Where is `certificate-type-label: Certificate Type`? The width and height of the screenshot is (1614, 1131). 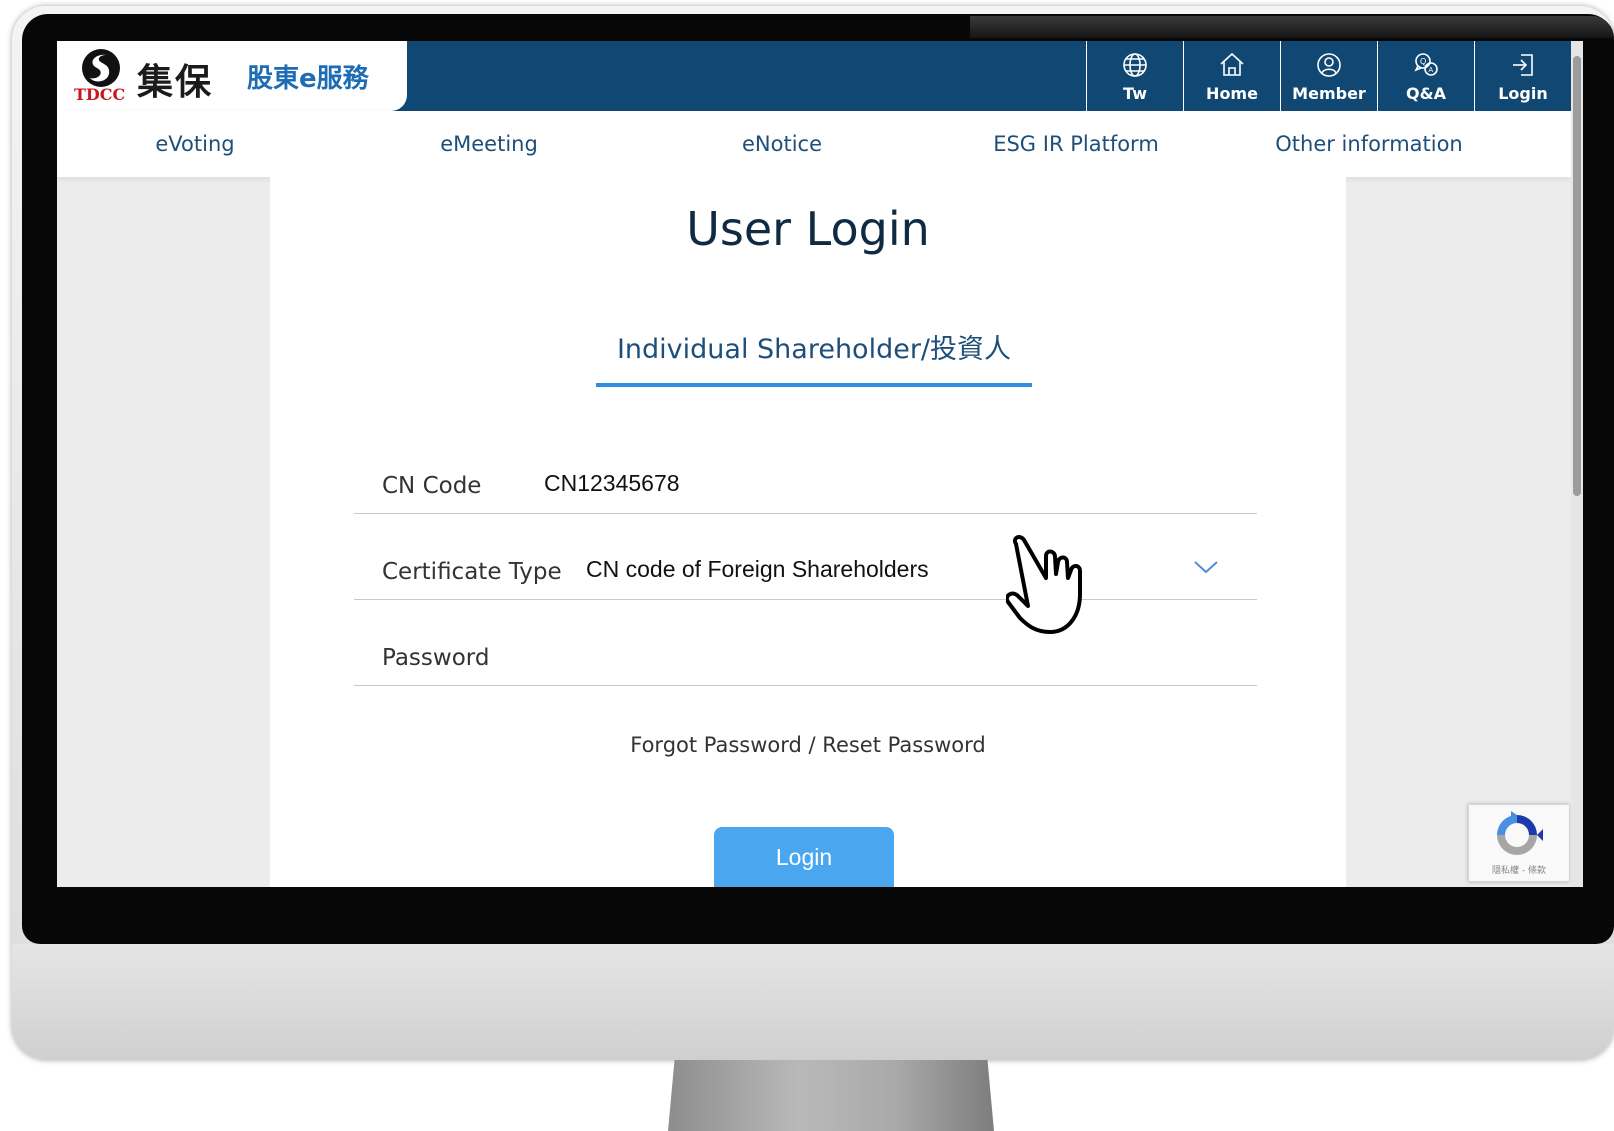
certificate-type-label: Certificate Type is located at coordinates (472, 572).